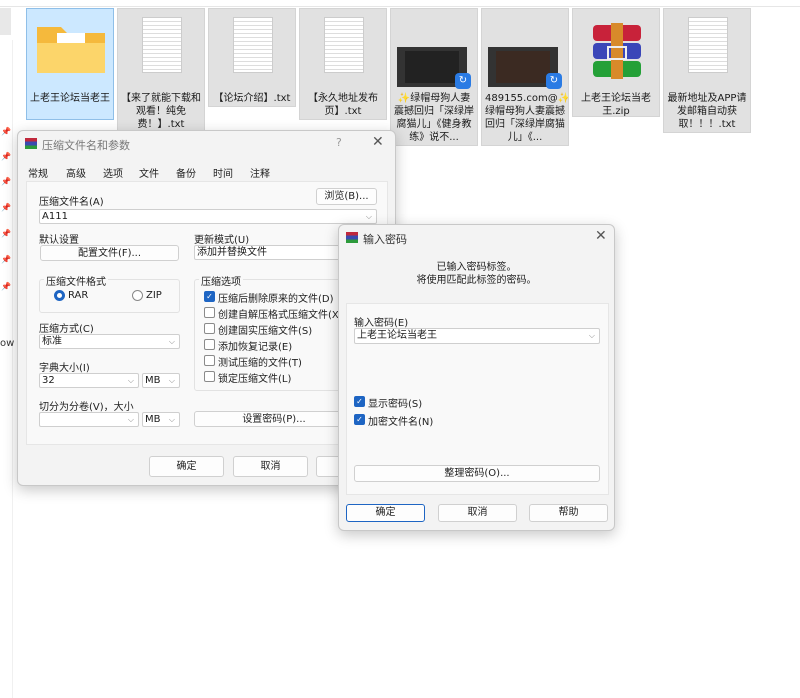 This screenshot has width=800, height=698. Describe the element at coordinates (161, 111) in the screenshot. I see `file-name: 【来了就能下载和观看！纯免费！】.txt` at that location.